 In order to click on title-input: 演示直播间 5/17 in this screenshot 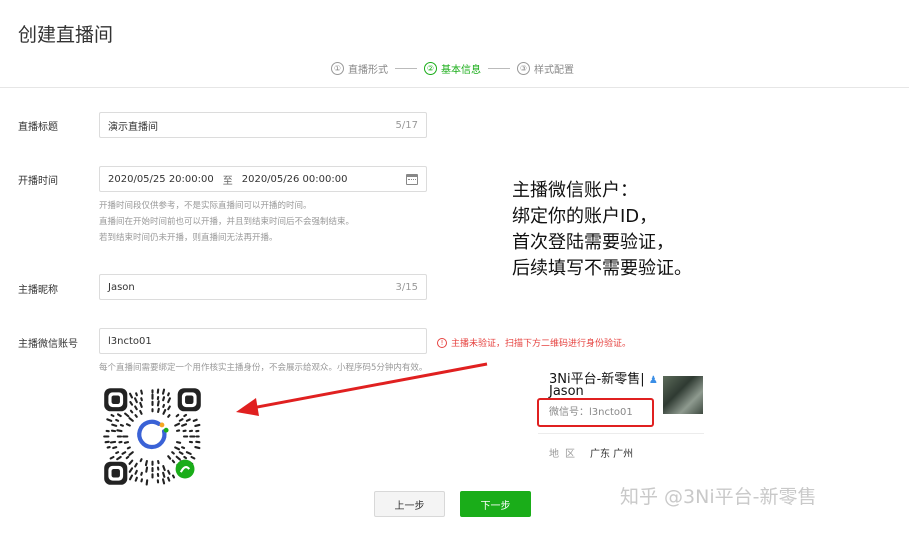, I will do `click(263, 125)`.